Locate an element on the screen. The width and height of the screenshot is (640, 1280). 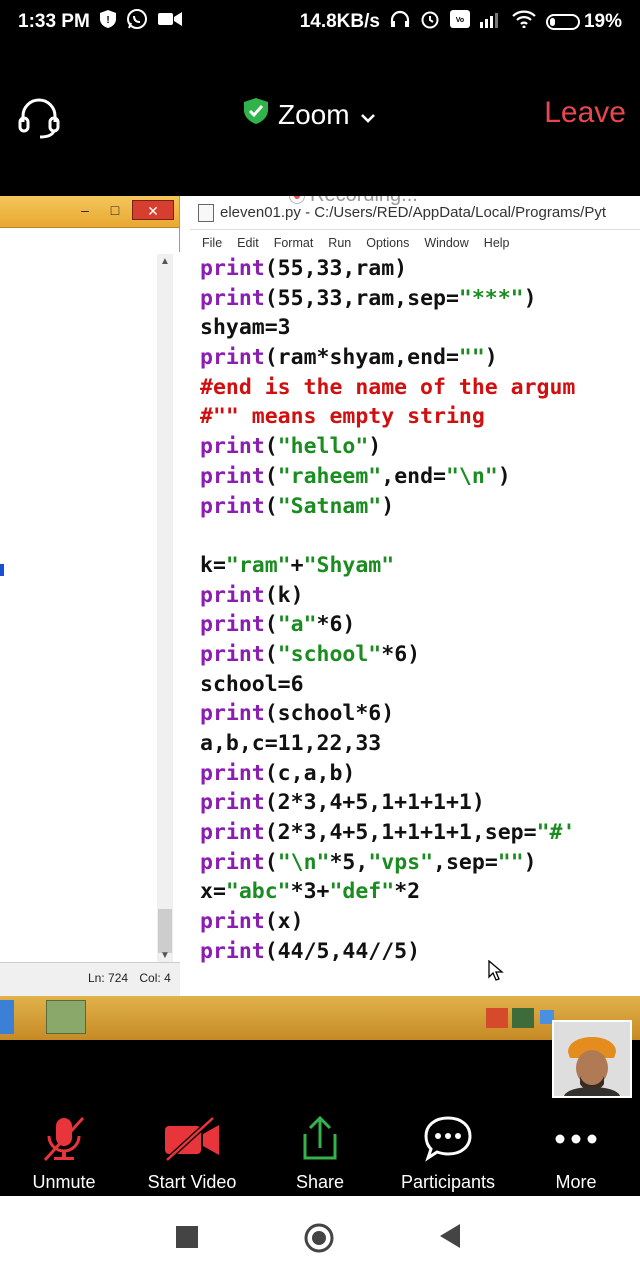
code-token: *3+ is located at coordinates (310, 892).